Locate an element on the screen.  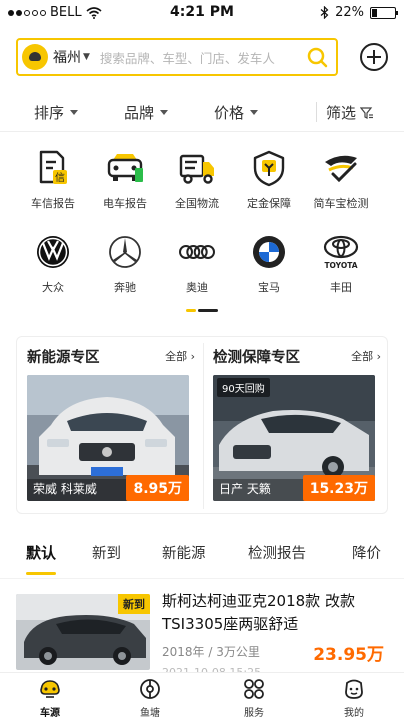
funnel-icon is located at coordinates (367, 112).